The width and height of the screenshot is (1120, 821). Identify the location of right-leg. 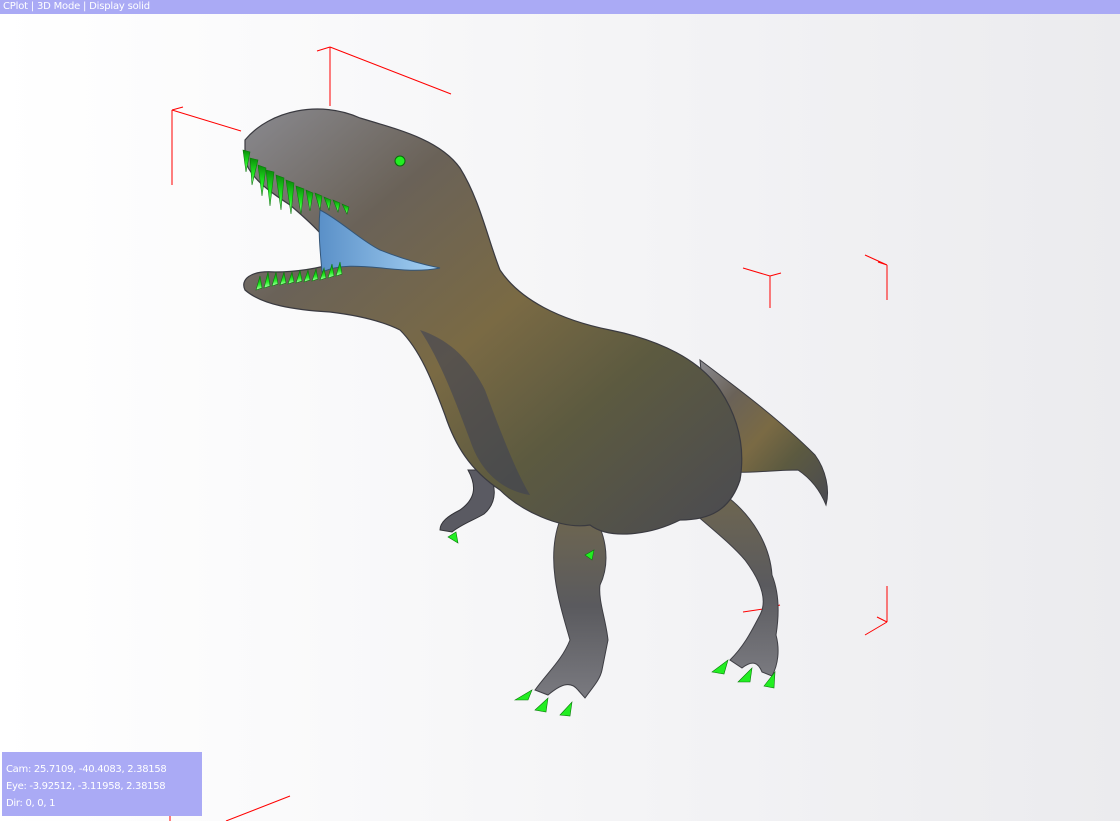
(728, 585).